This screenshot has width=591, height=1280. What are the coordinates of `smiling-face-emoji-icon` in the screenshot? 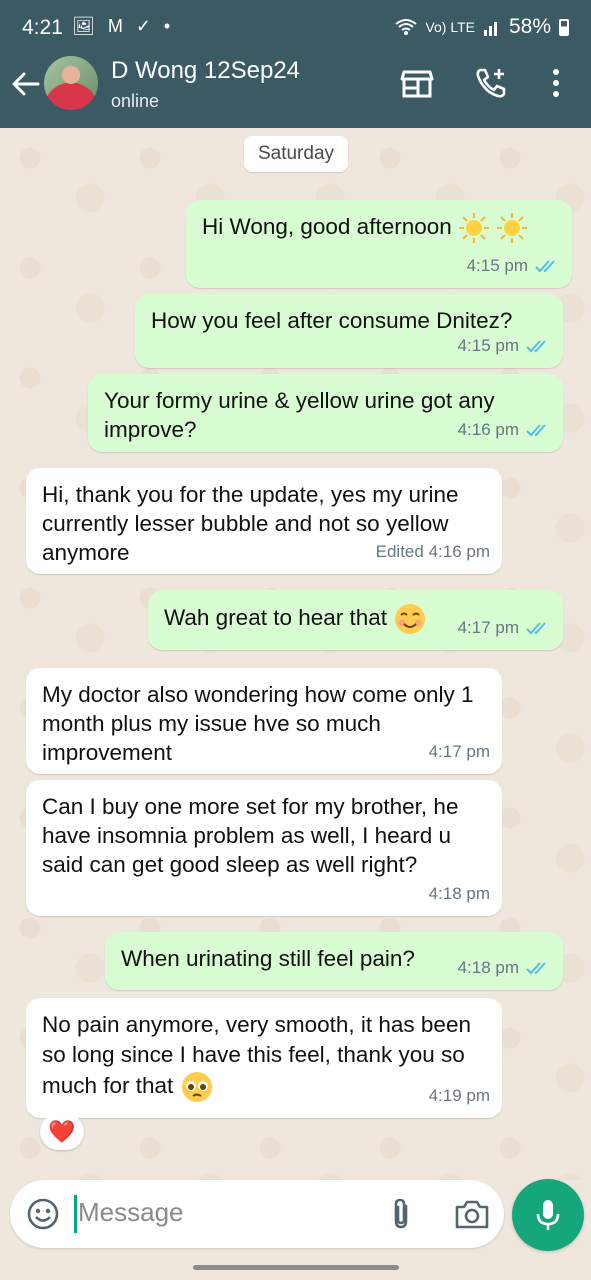 It's located at (407, 619).